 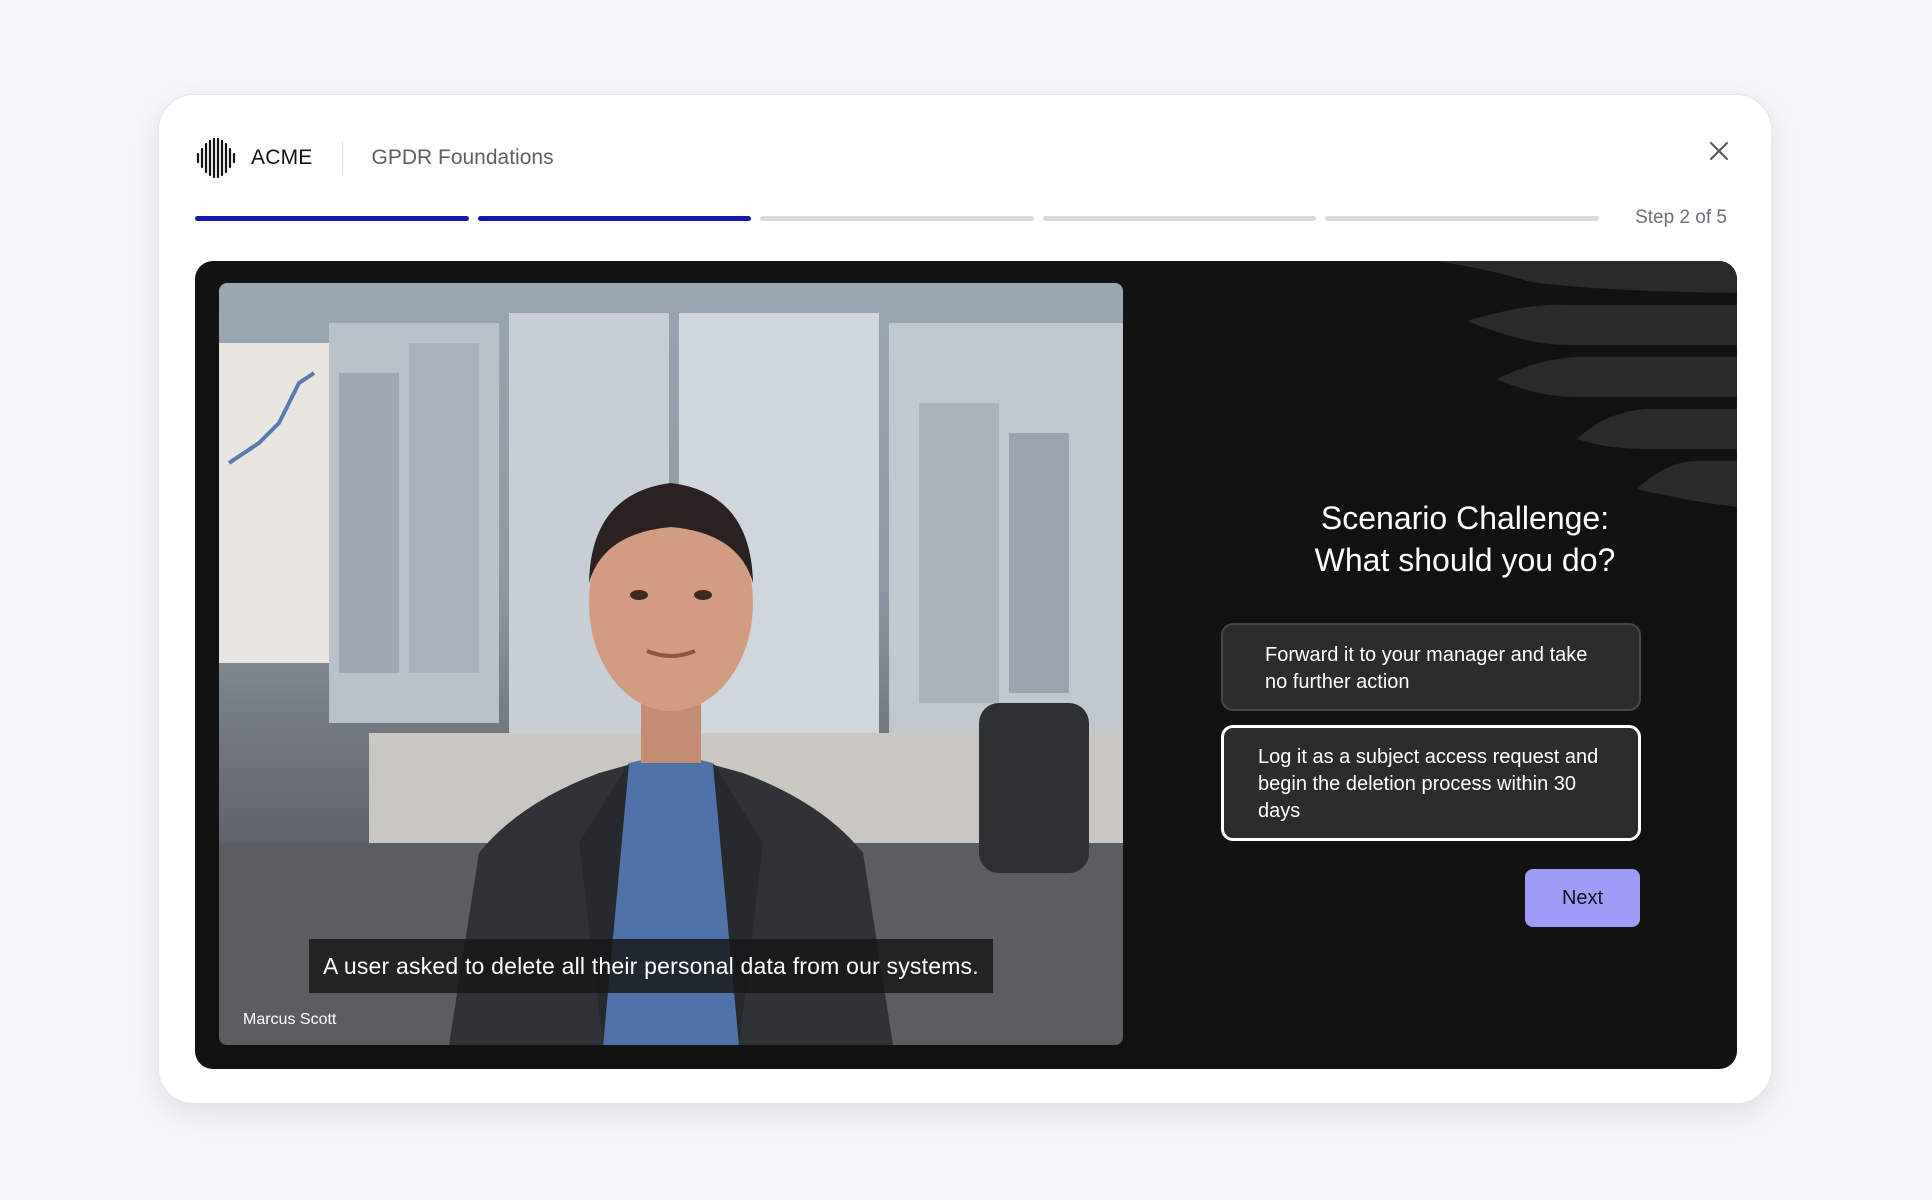 I want to click on lesson-header: ACME GPDR Foundations, so click(x=374, y=158).